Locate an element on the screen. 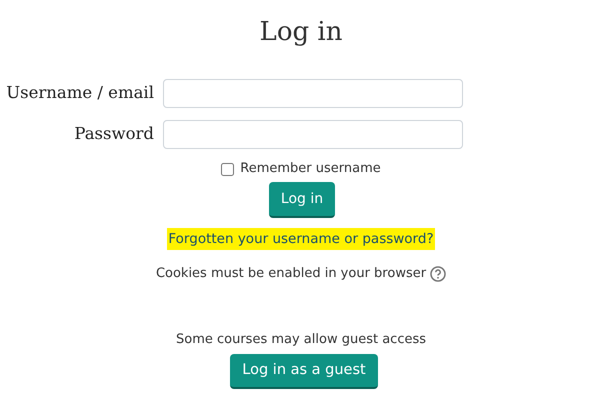 This screenshot has width=589, height=417. login-button: Log in is located at coordinates (302, 200).